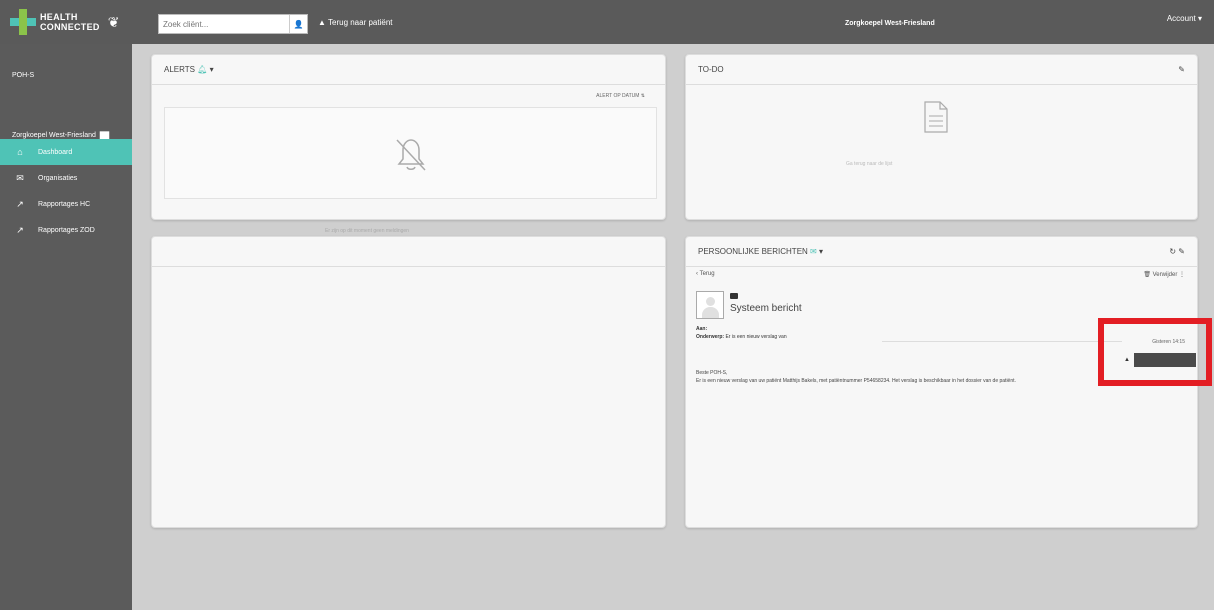 This screenshot has height=610, width=1214. I want to click on bell-off-icon, so click(411, 155).